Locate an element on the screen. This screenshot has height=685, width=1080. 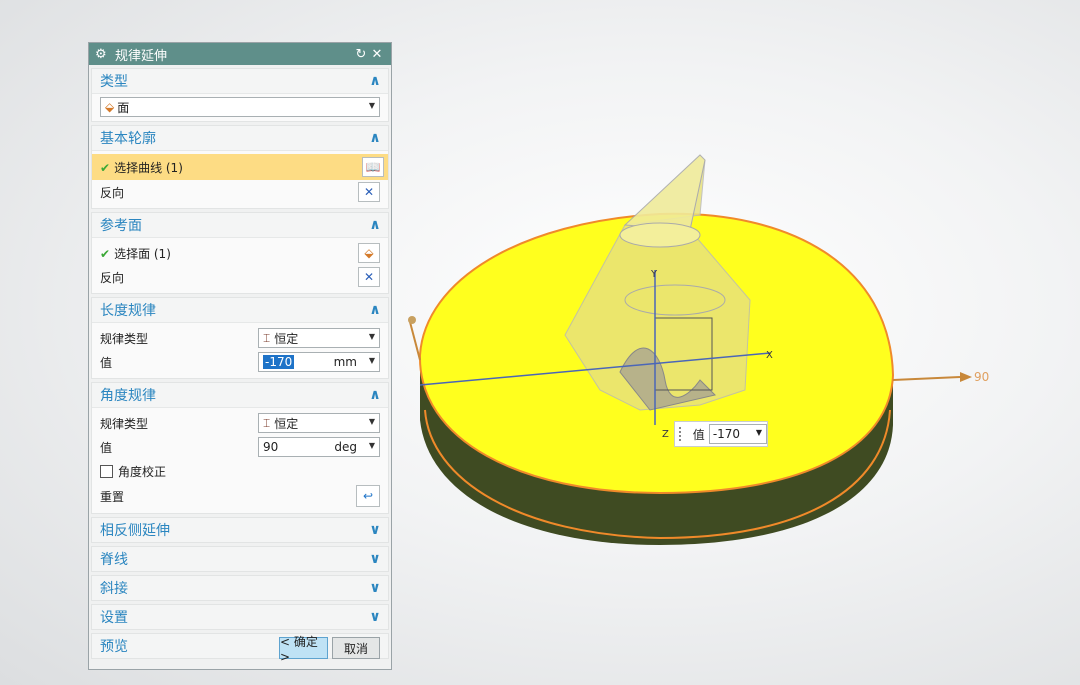
reference-face-section: 参考面 ∧ ✔ 选择面 (1) ⬙ 反向 ✕ is located at coordinates (240, 253).